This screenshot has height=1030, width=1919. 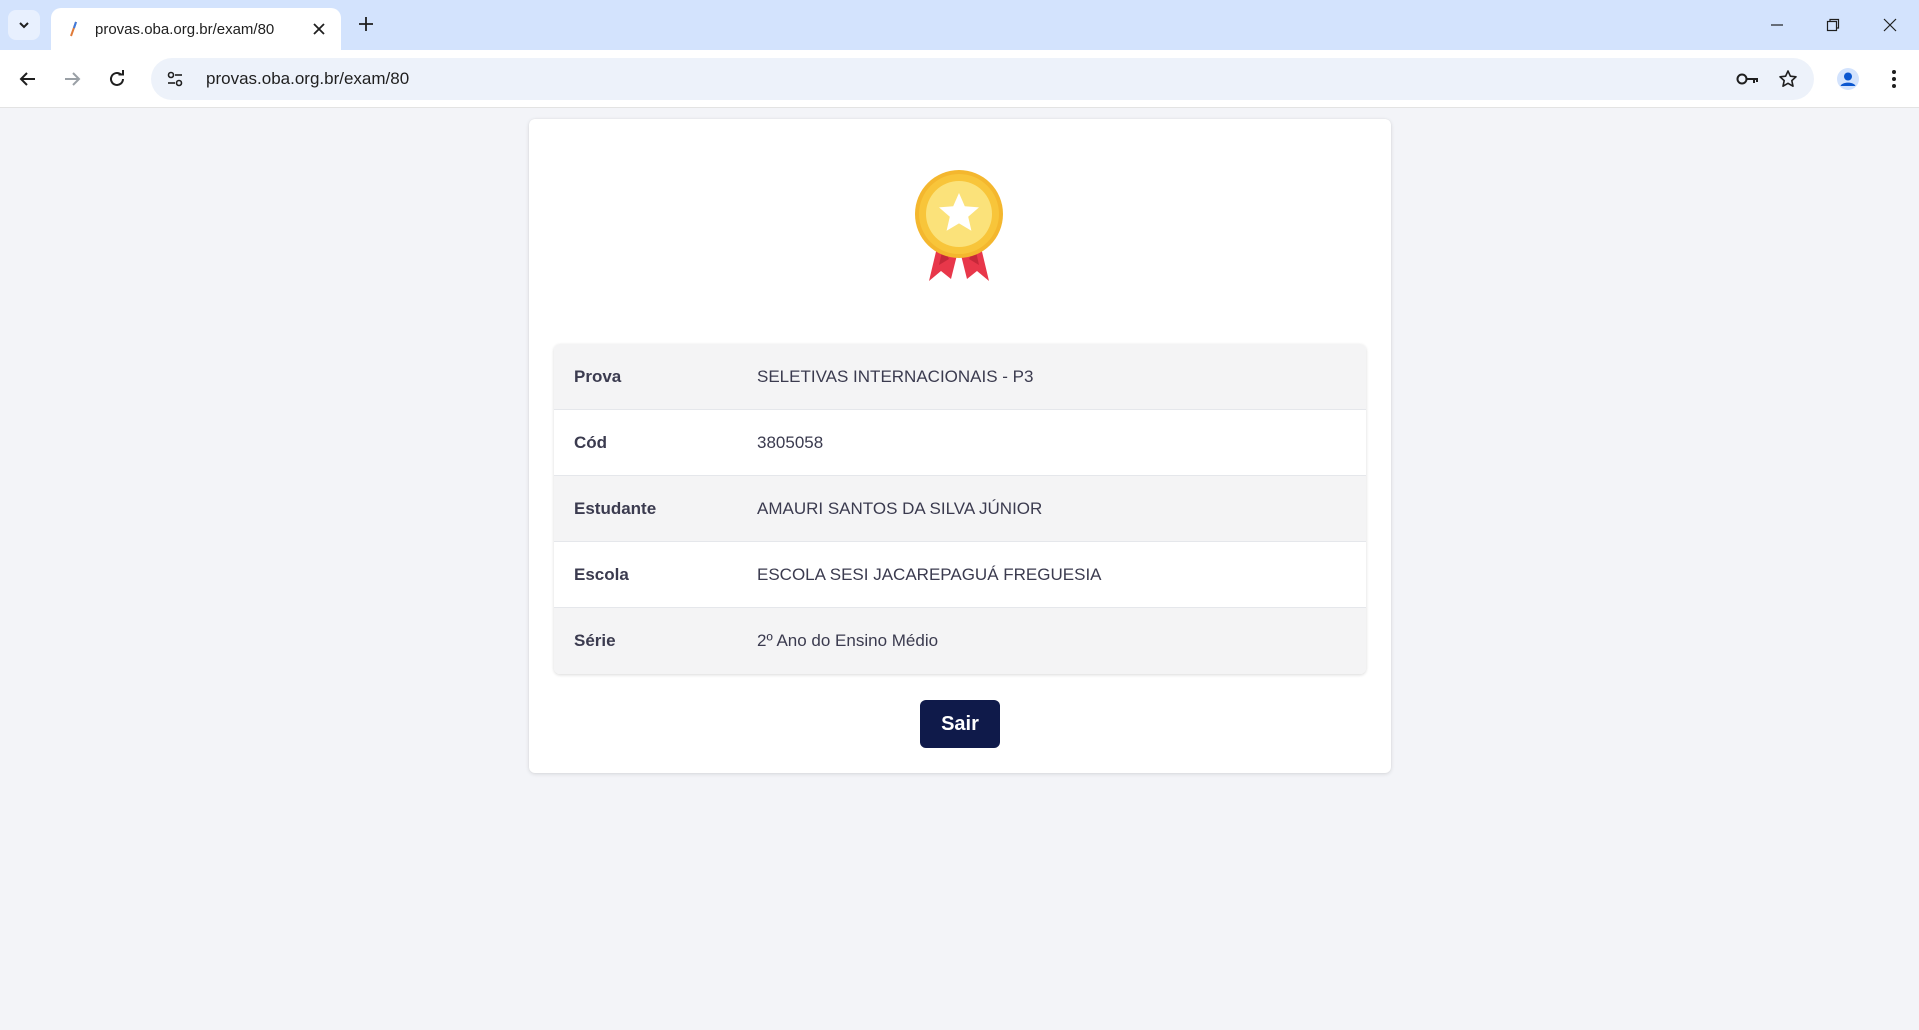 I want to click on avatar-icon, so click(x=1848, y=79).